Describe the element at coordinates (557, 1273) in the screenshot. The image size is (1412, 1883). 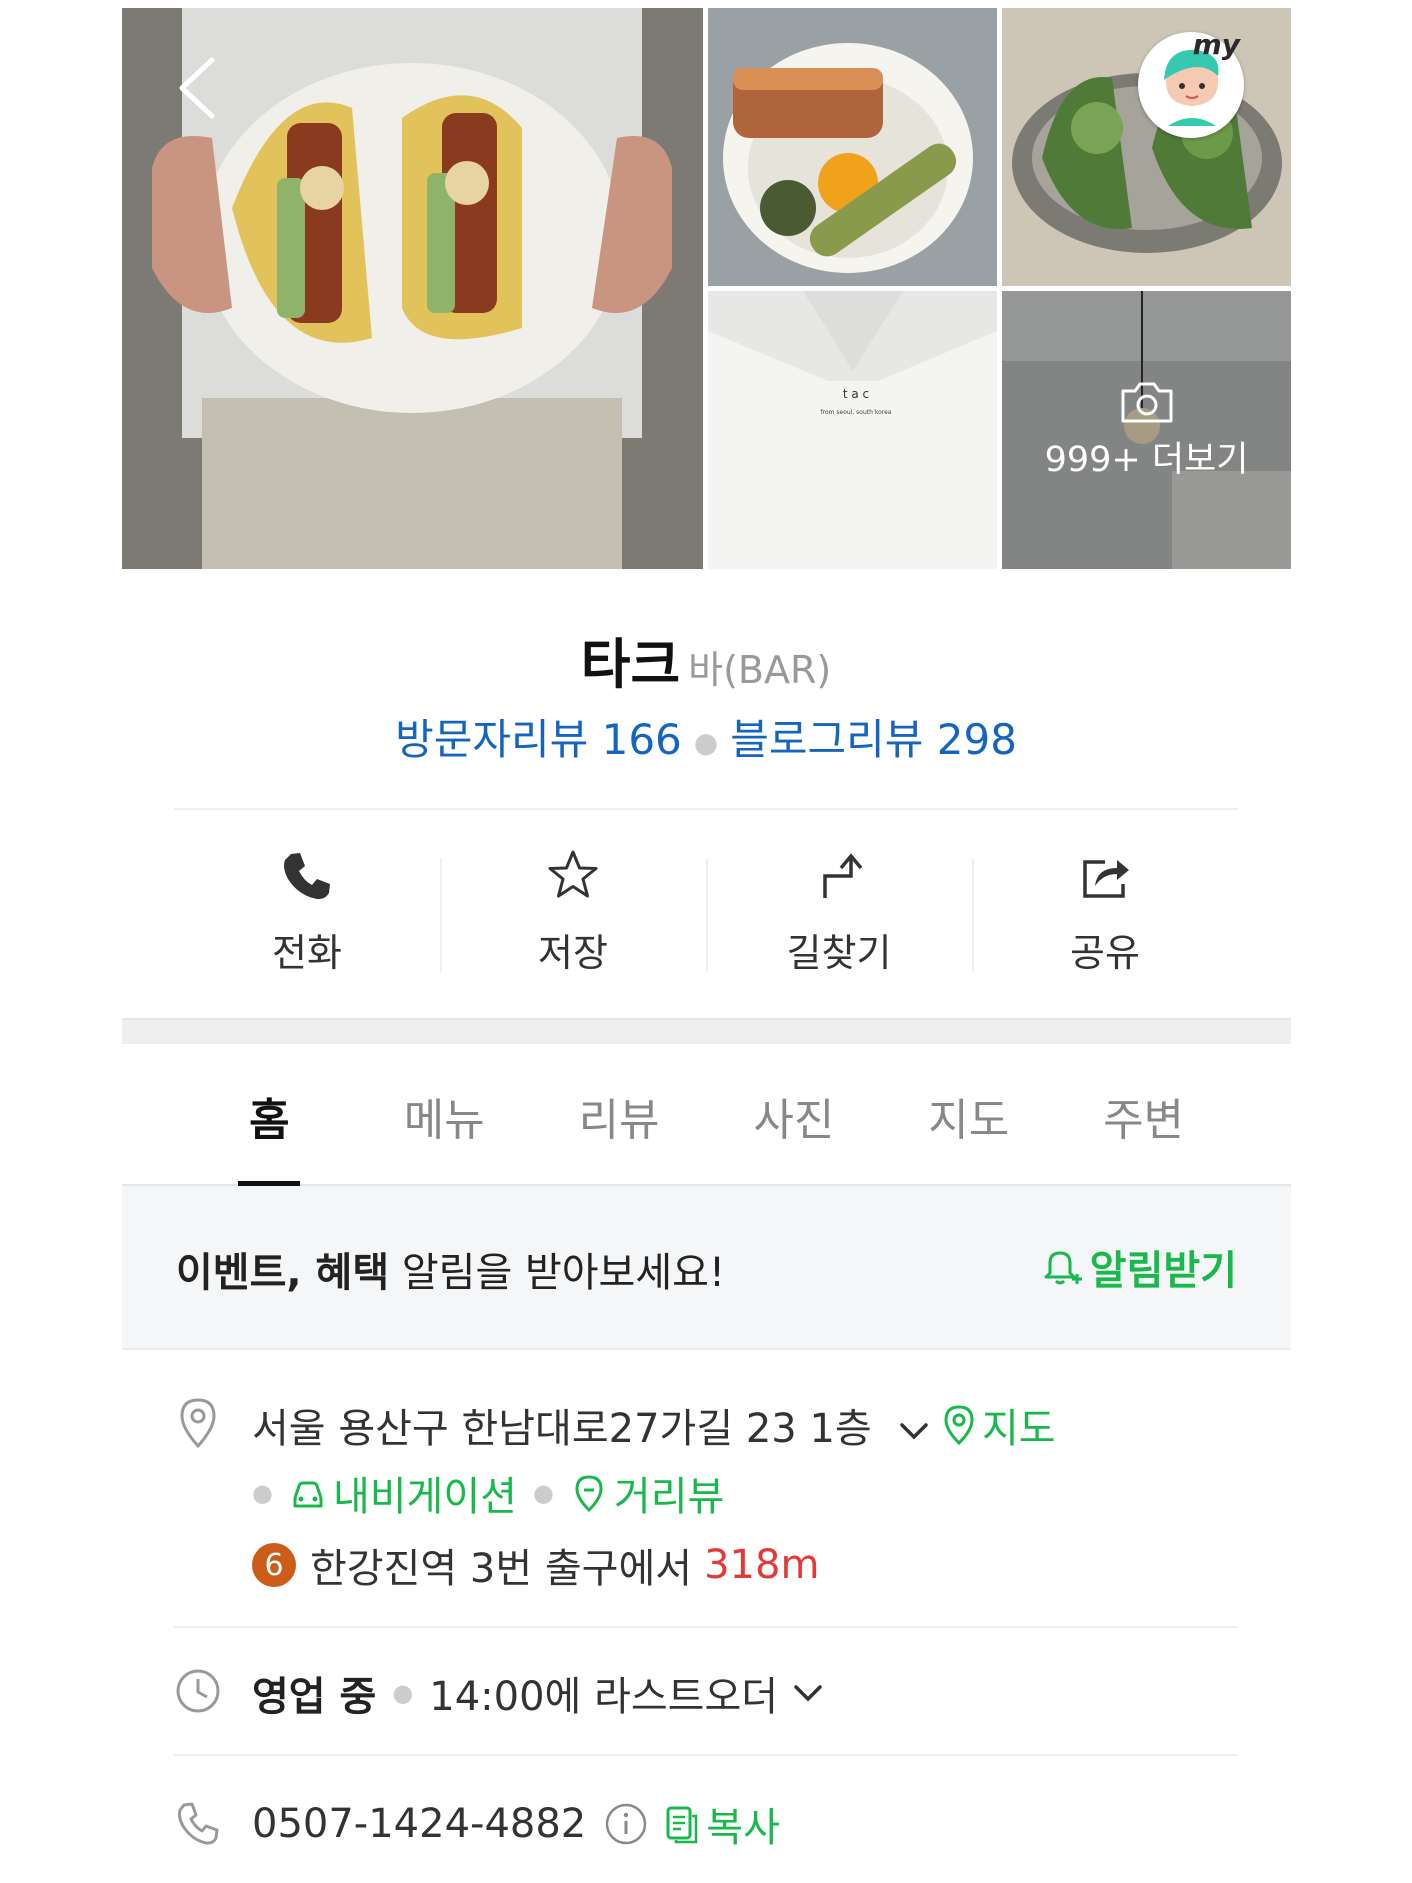
I see `notice-rest: 알림을 받아보세요!` at that location.